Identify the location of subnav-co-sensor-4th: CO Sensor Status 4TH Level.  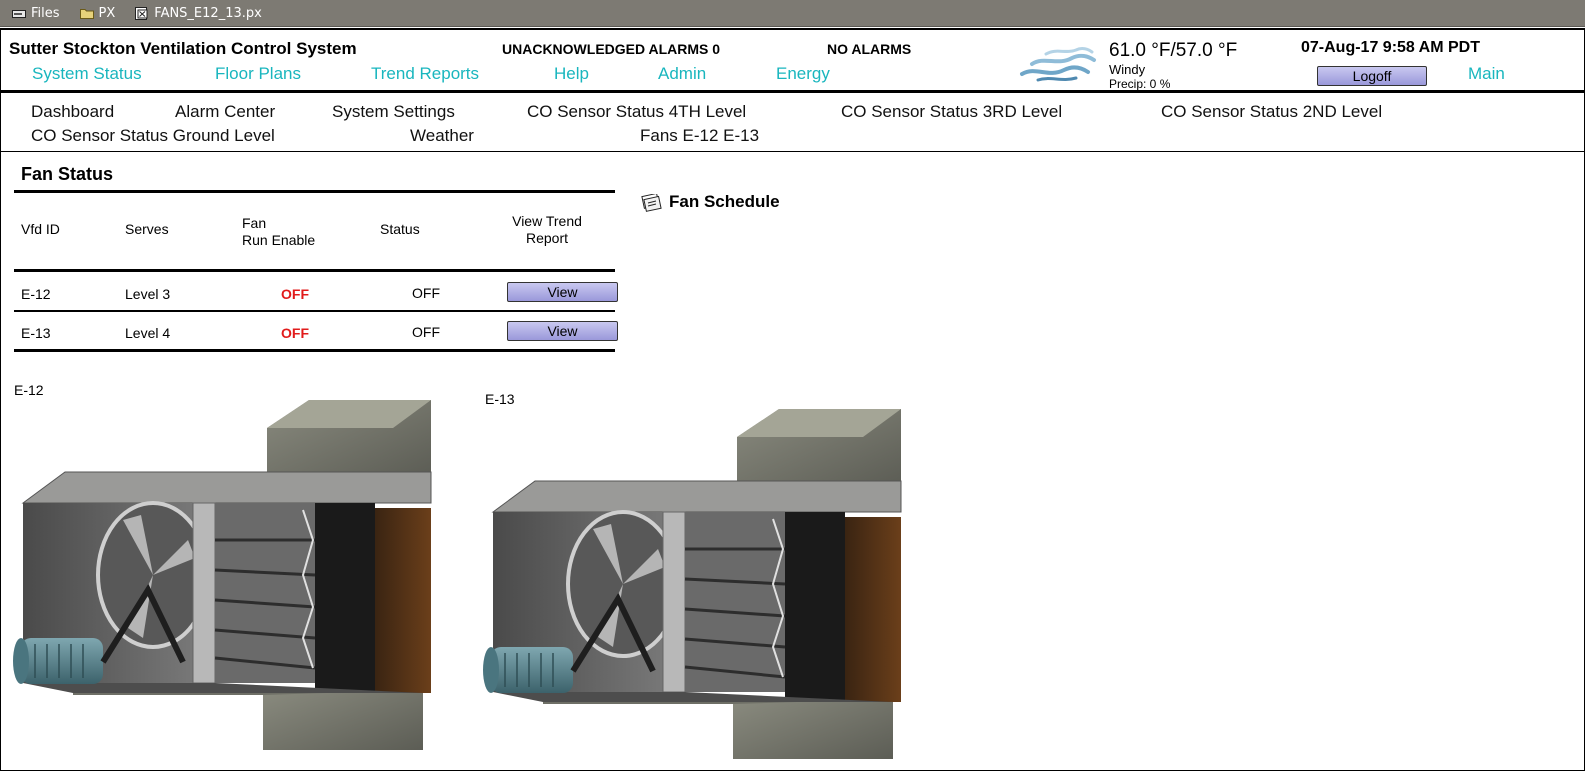
(636, 112).